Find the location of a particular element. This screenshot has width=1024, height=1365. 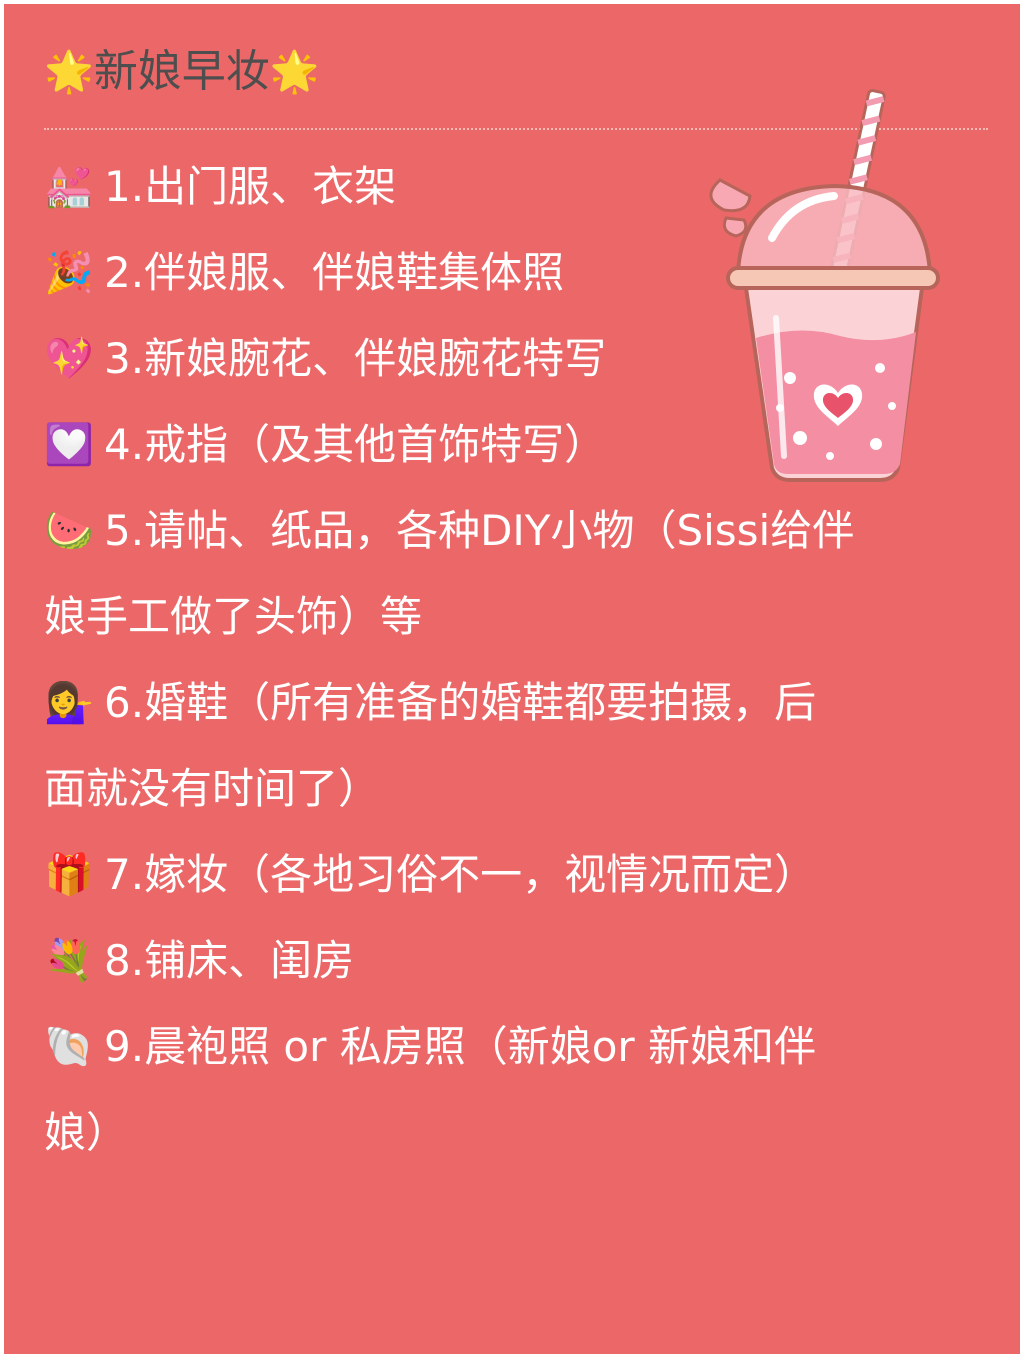

item-text: 2.伴娘服、伴娘鞋集体照 is located at coordinates (334, 272).